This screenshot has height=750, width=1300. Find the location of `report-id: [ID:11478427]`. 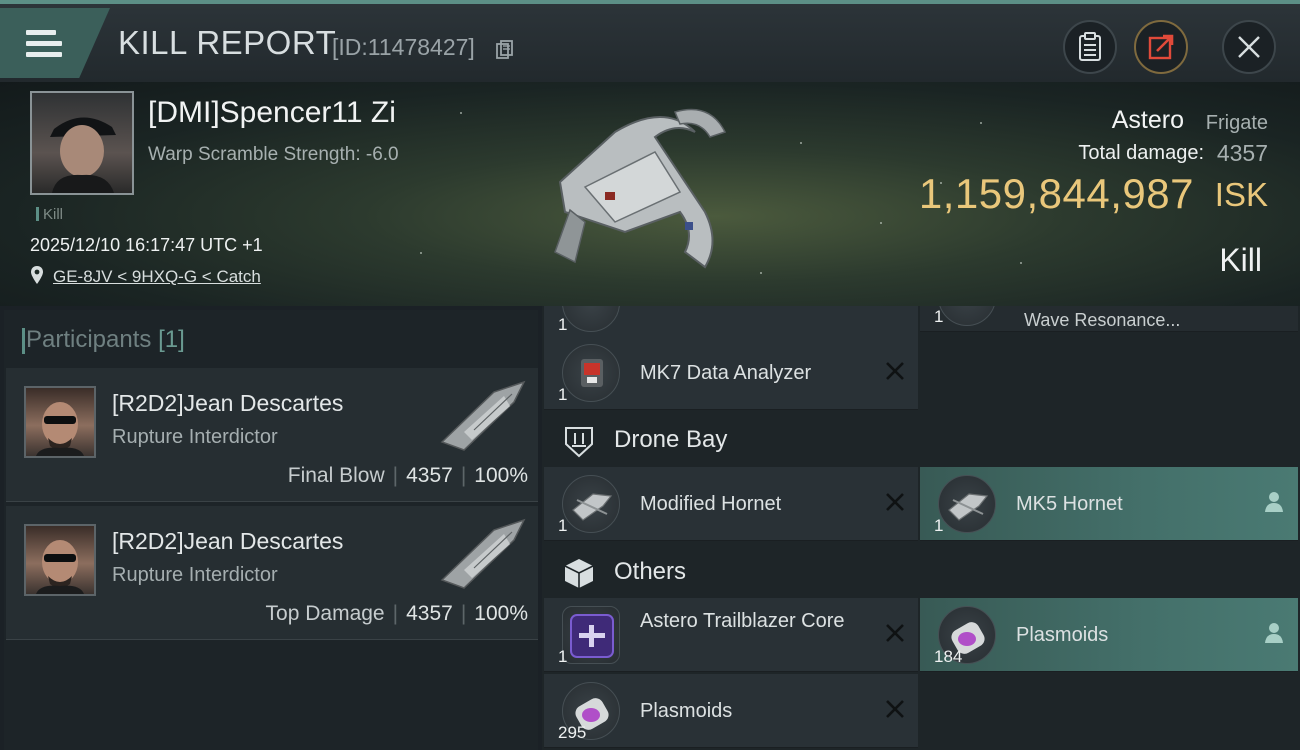

report-id: [ID:11478427] is located at coordinates (403, 47).